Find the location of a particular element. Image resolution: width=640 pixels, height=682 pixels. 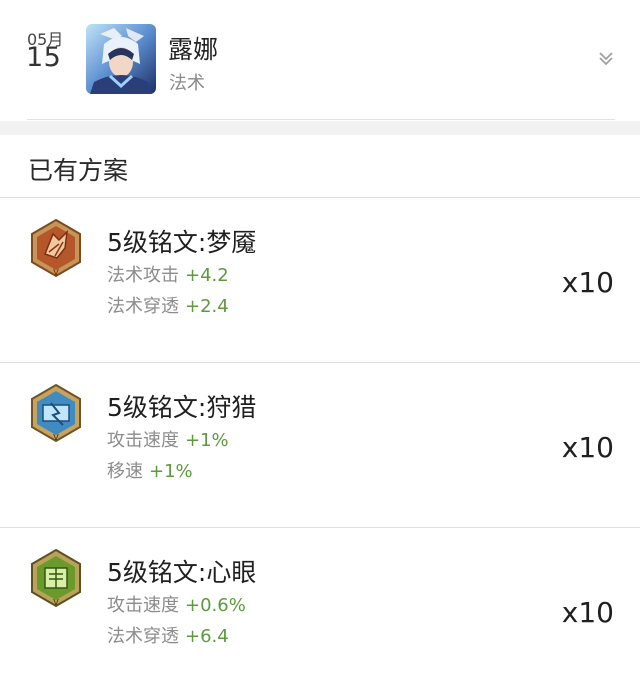

stat-bonus: +4.2 is located at coordinates (207, 275).